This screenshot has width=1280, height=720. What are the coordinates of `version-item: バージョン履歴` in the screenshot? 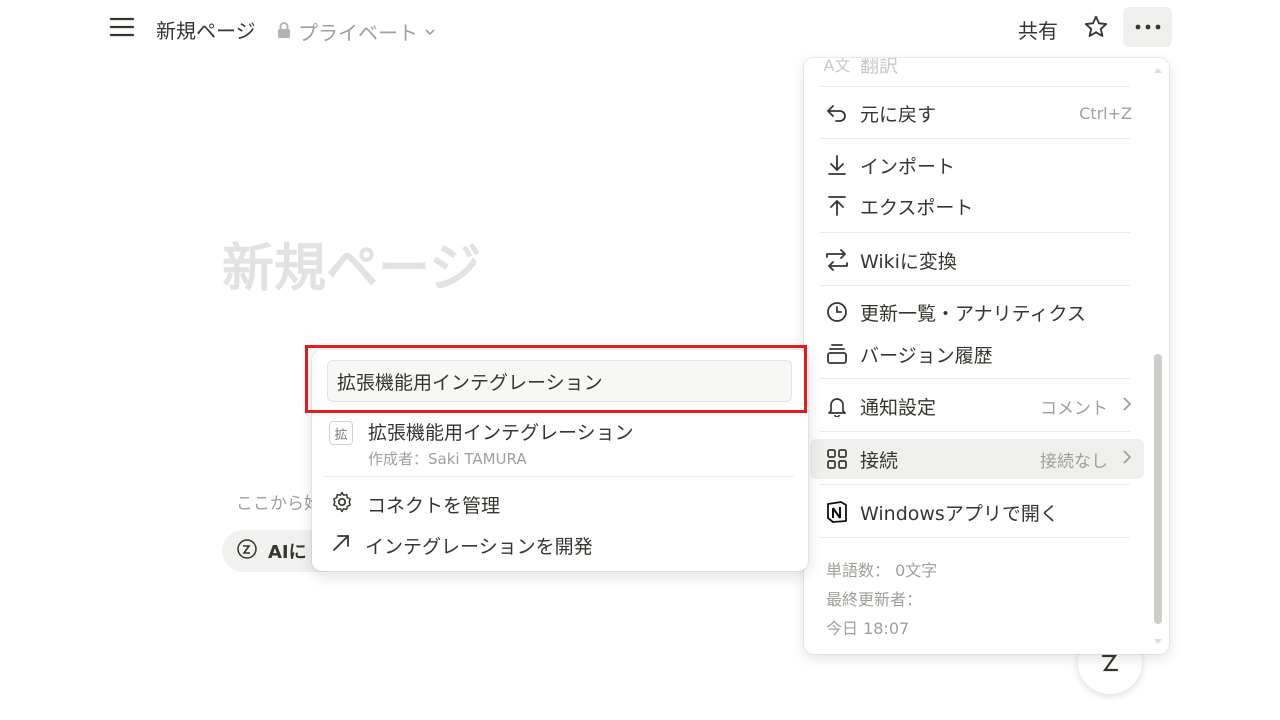 It's located at (977, 354).